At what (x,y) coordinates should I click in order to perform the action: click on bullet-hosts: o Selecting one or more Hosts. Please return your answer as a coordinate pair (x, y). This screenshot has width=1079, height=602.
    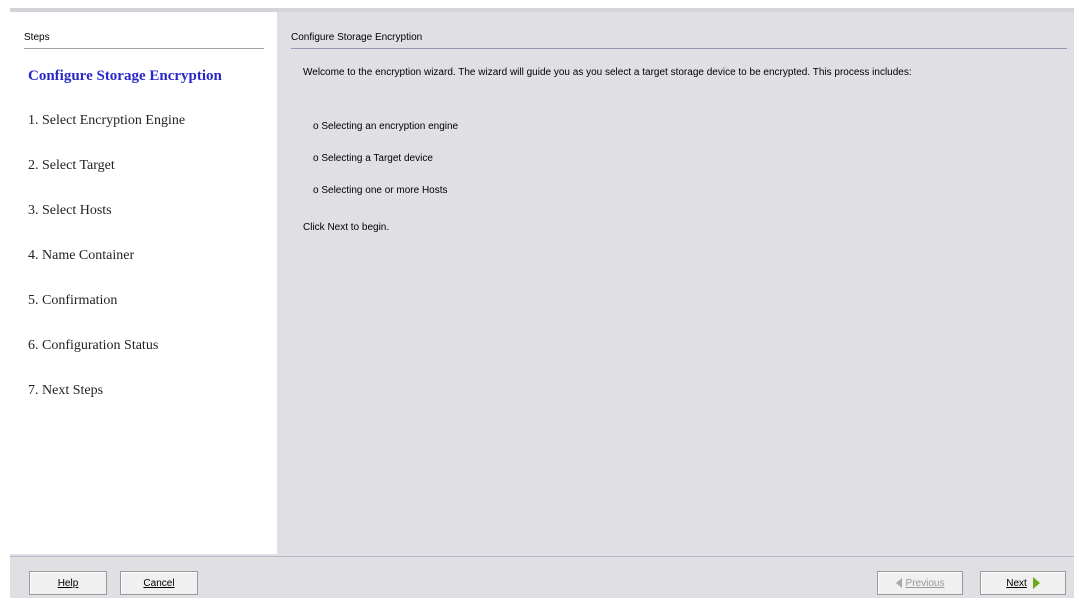
    Looking at the image, I should click on (380, 190).